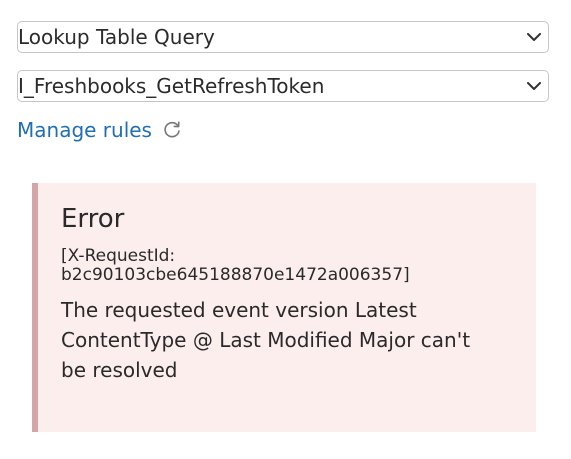 The height and width of the screenshot is (459, 571). I want to click on query-type-select: Lookup Table Query, so click(283, 37).